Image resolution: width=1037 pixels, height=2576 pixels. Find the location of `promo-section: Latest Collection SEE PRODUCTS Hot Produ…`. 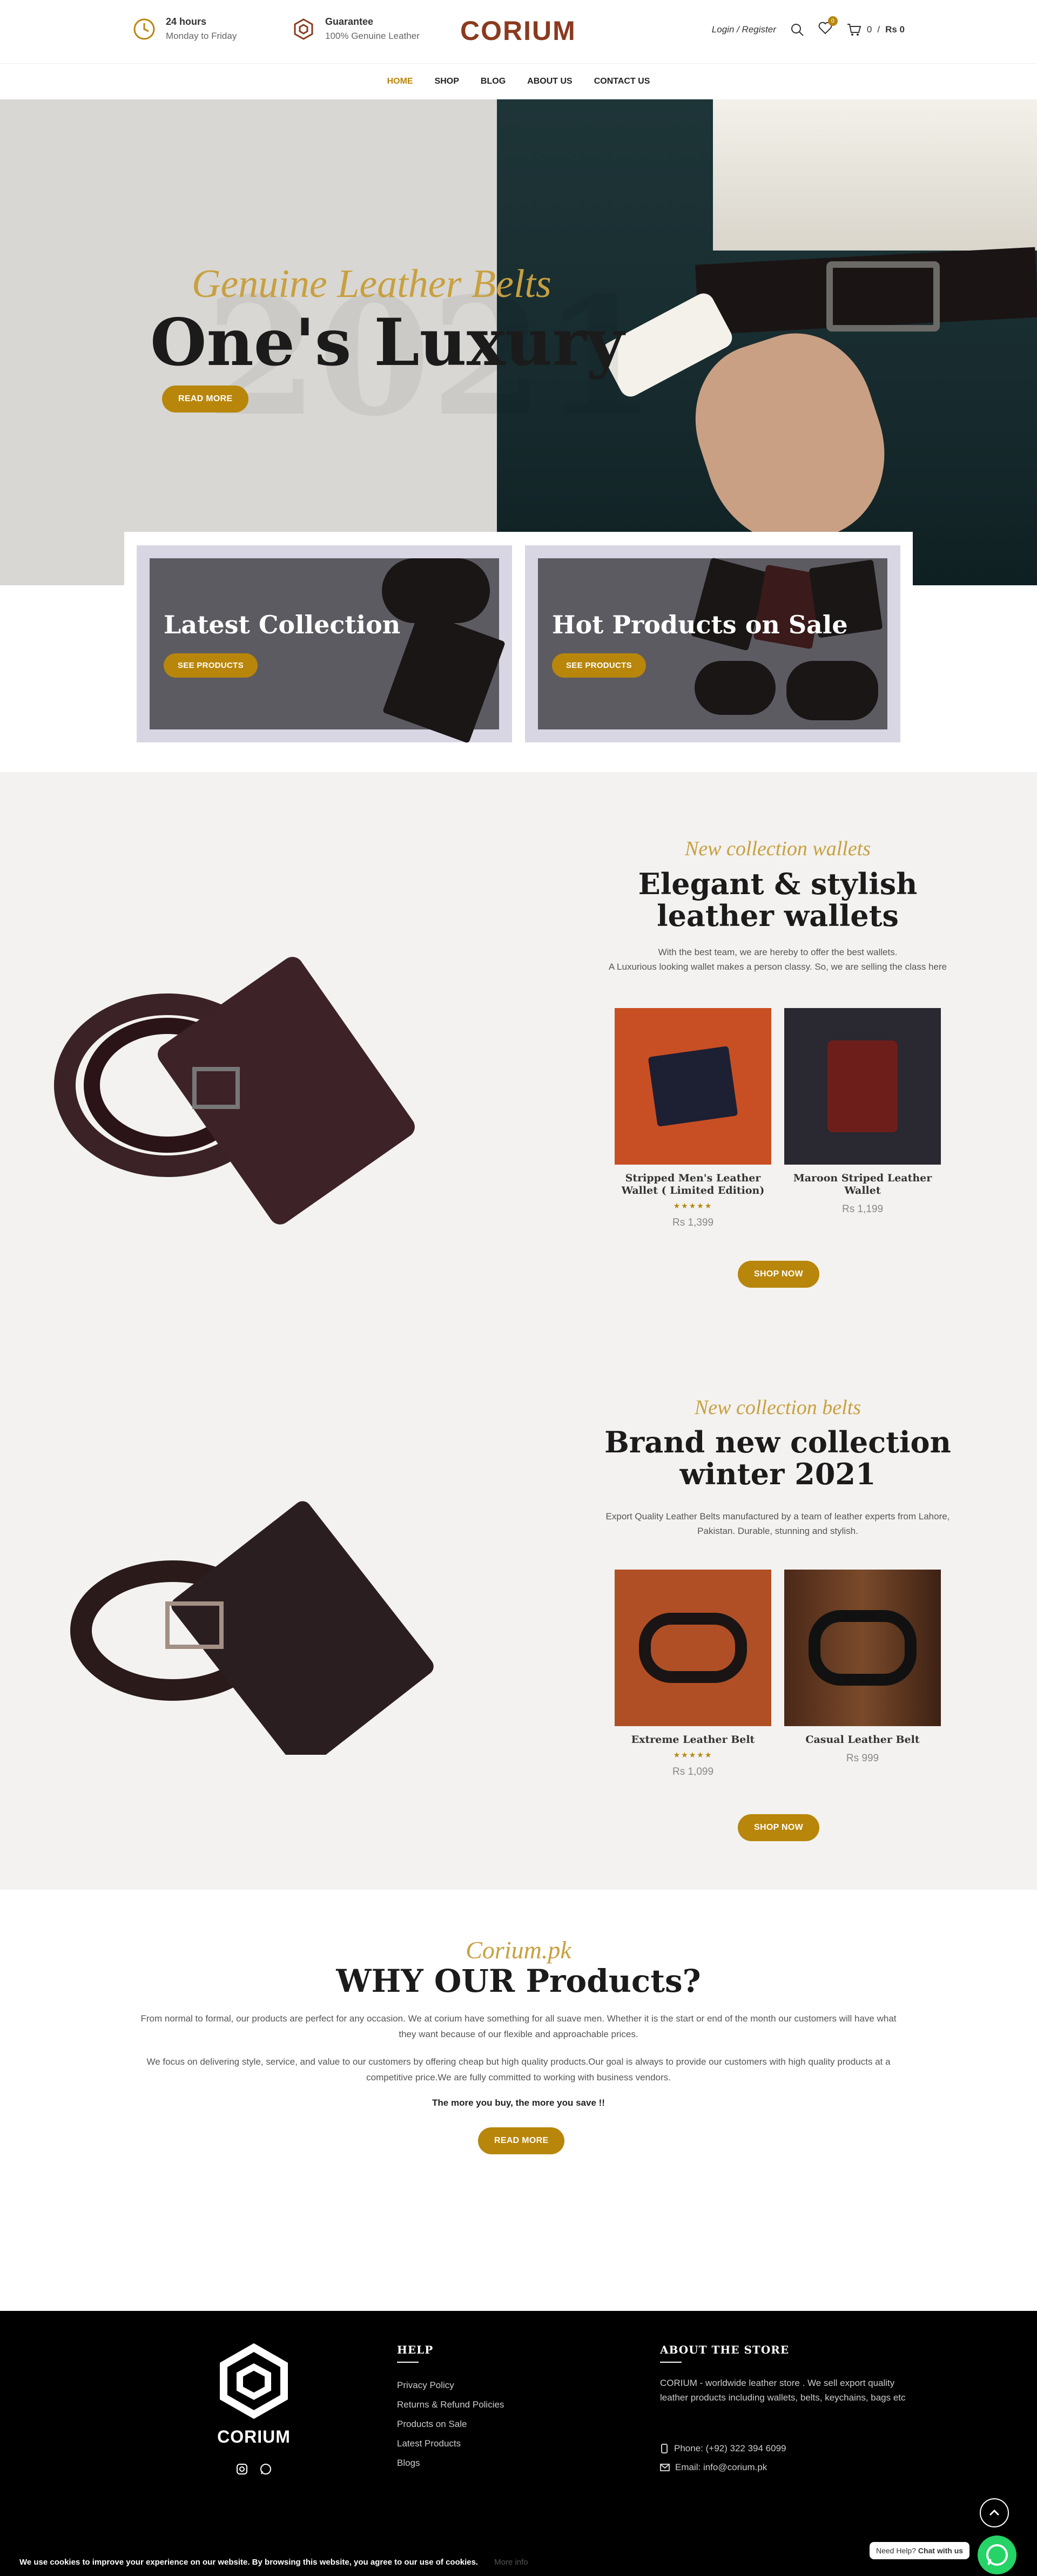

promo-section: Latest Collection SEE PRODUCTS Hot Produ… is located at coordinates (518, 651).